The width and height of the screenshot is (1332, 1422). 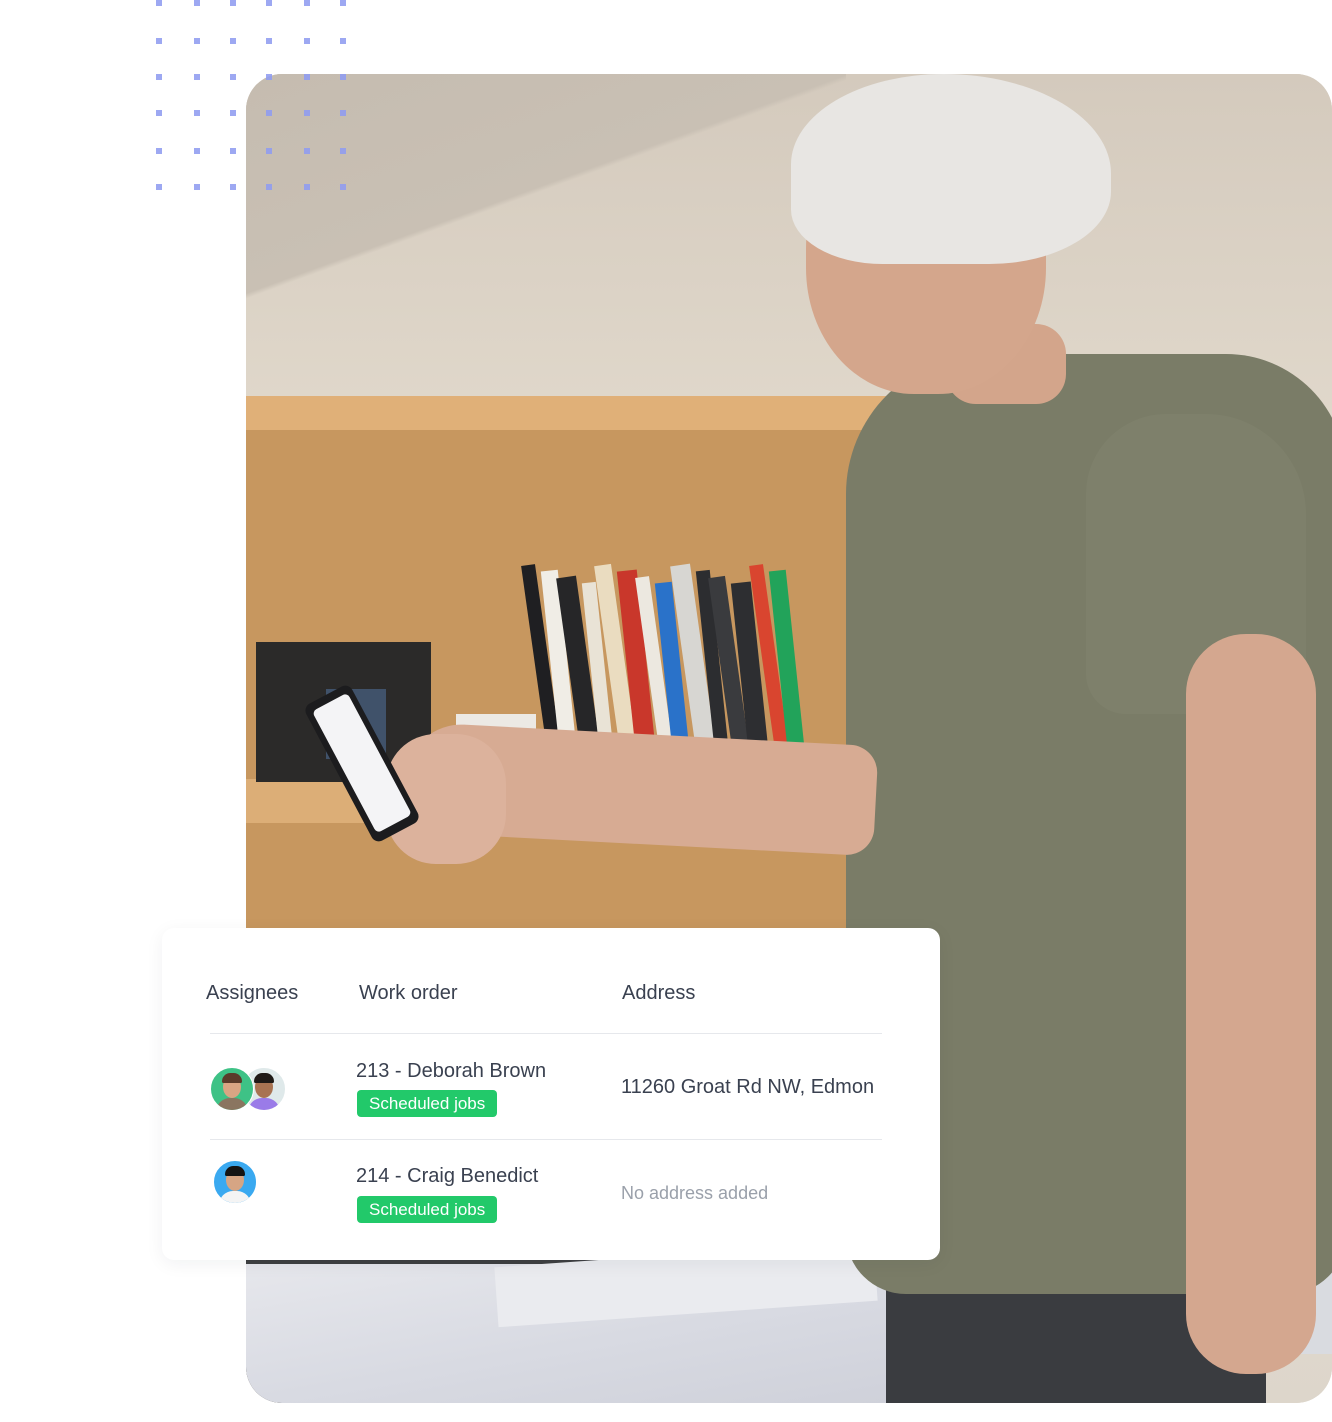 I want to click on column-header-assignees: Assignees, so click(x=252, y=993).